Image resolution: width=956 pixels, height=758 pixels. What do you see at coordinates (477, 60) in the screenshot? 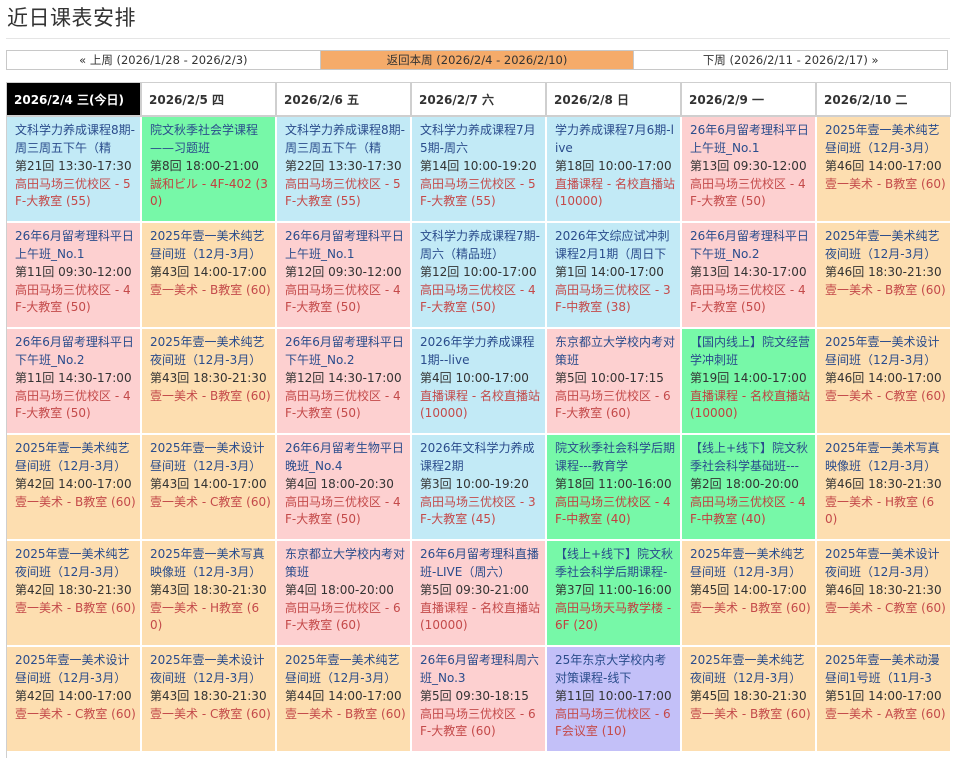
I see `current-week-link: 返回本周 (2026/2/4 - 2026/2/10)` at bounding box center [477, 60].